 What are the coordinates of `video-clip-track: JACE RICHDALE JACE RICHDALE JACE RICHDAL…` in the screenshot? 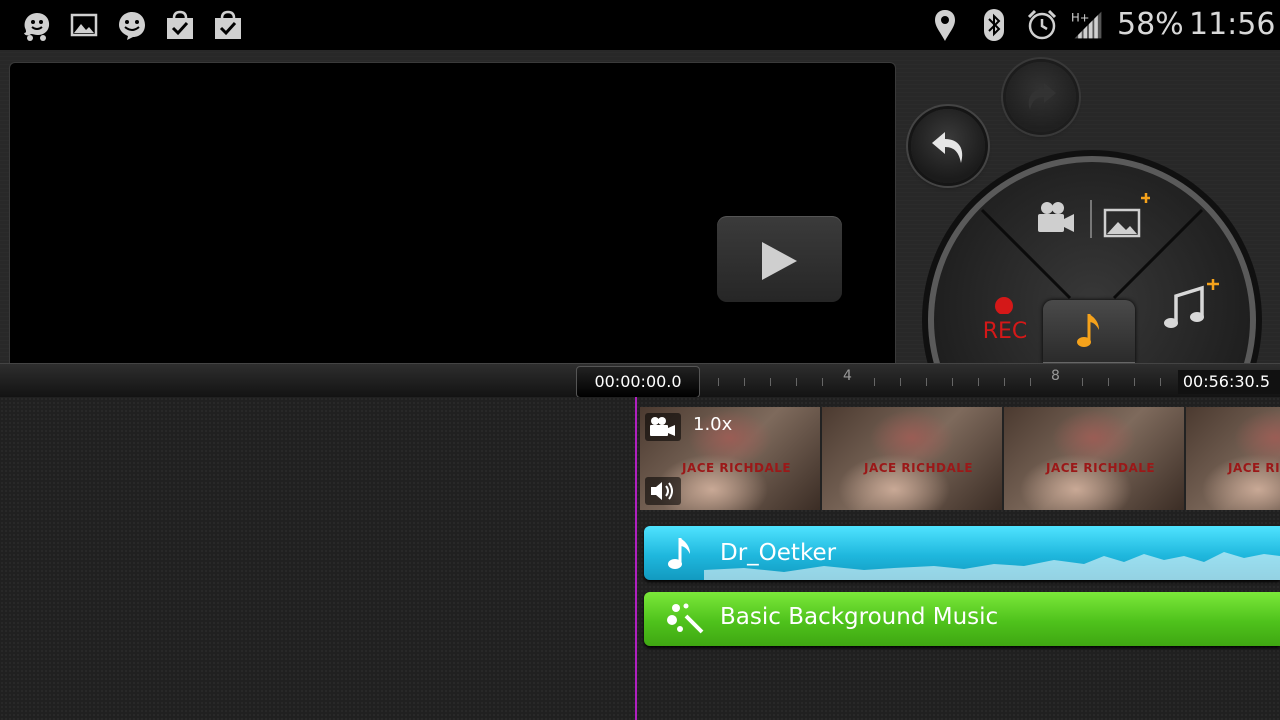 It's located at (960, 458).